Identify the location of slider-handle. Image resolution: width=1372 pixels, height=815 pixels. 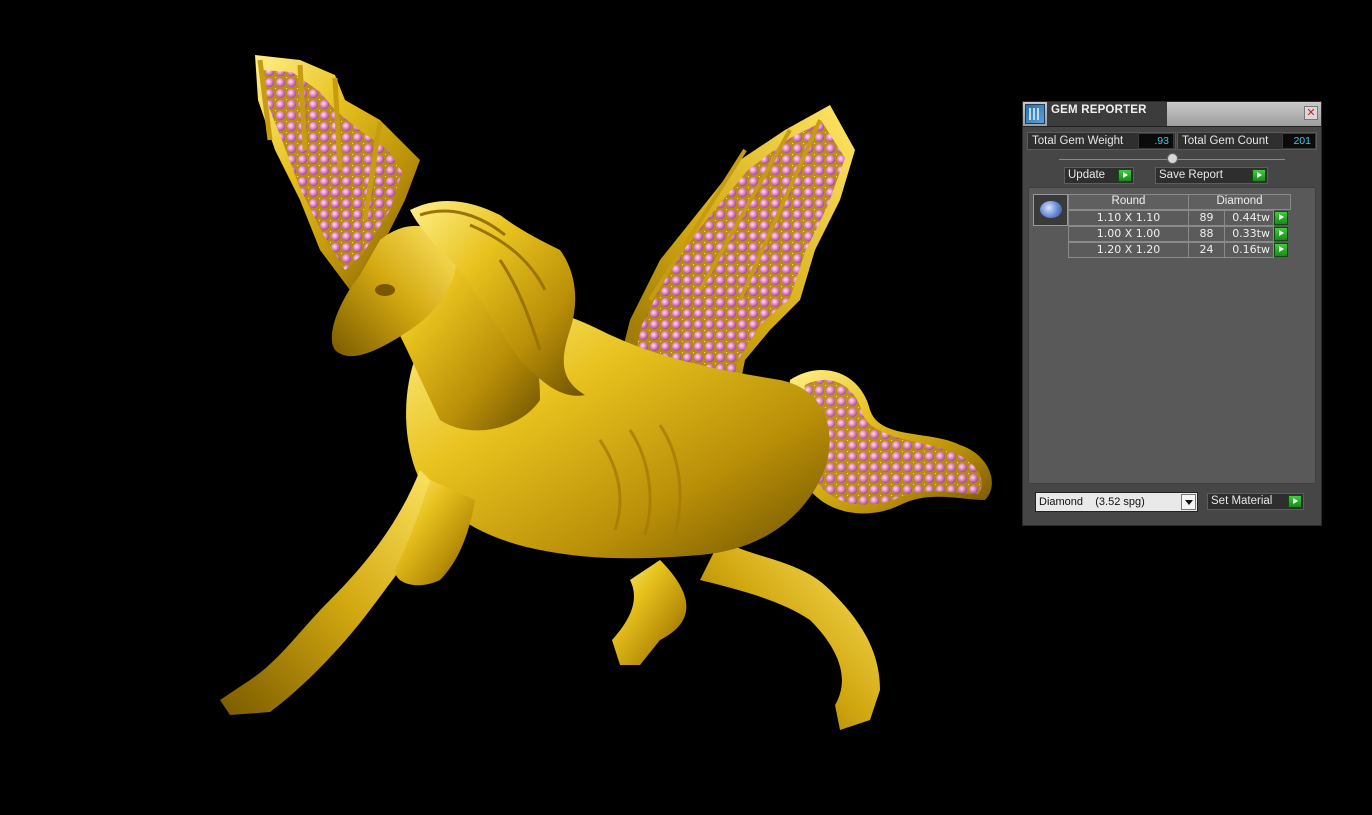
(1172, 158).